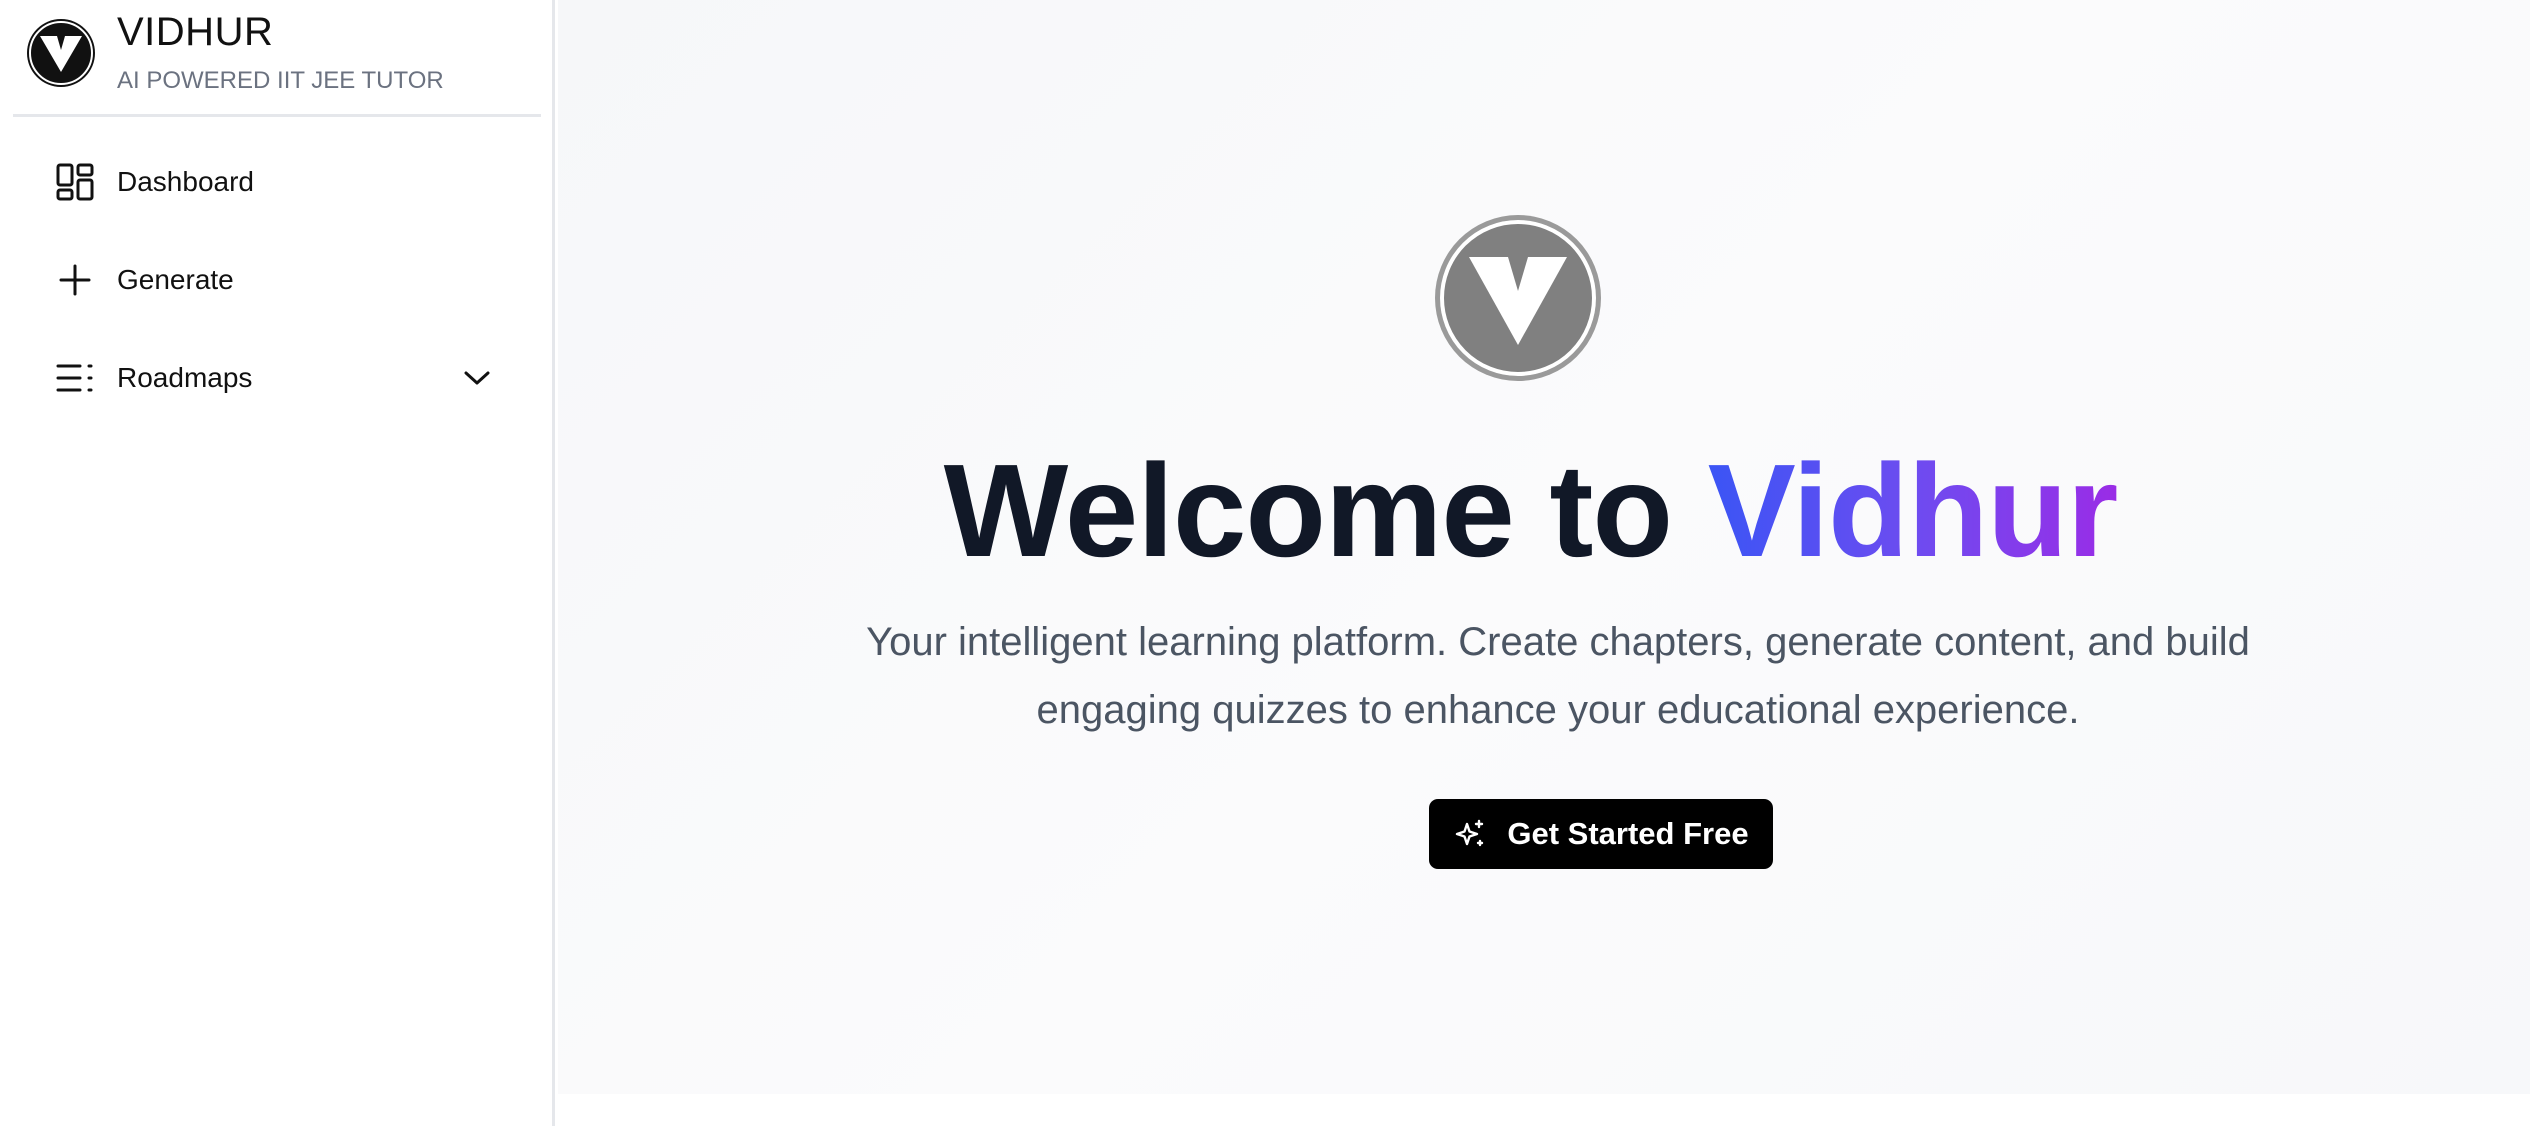  What do you see at coordinates (1470, 834) in the screenshot?
I see `sparkle-icon` at bounding box center [1470, 834].